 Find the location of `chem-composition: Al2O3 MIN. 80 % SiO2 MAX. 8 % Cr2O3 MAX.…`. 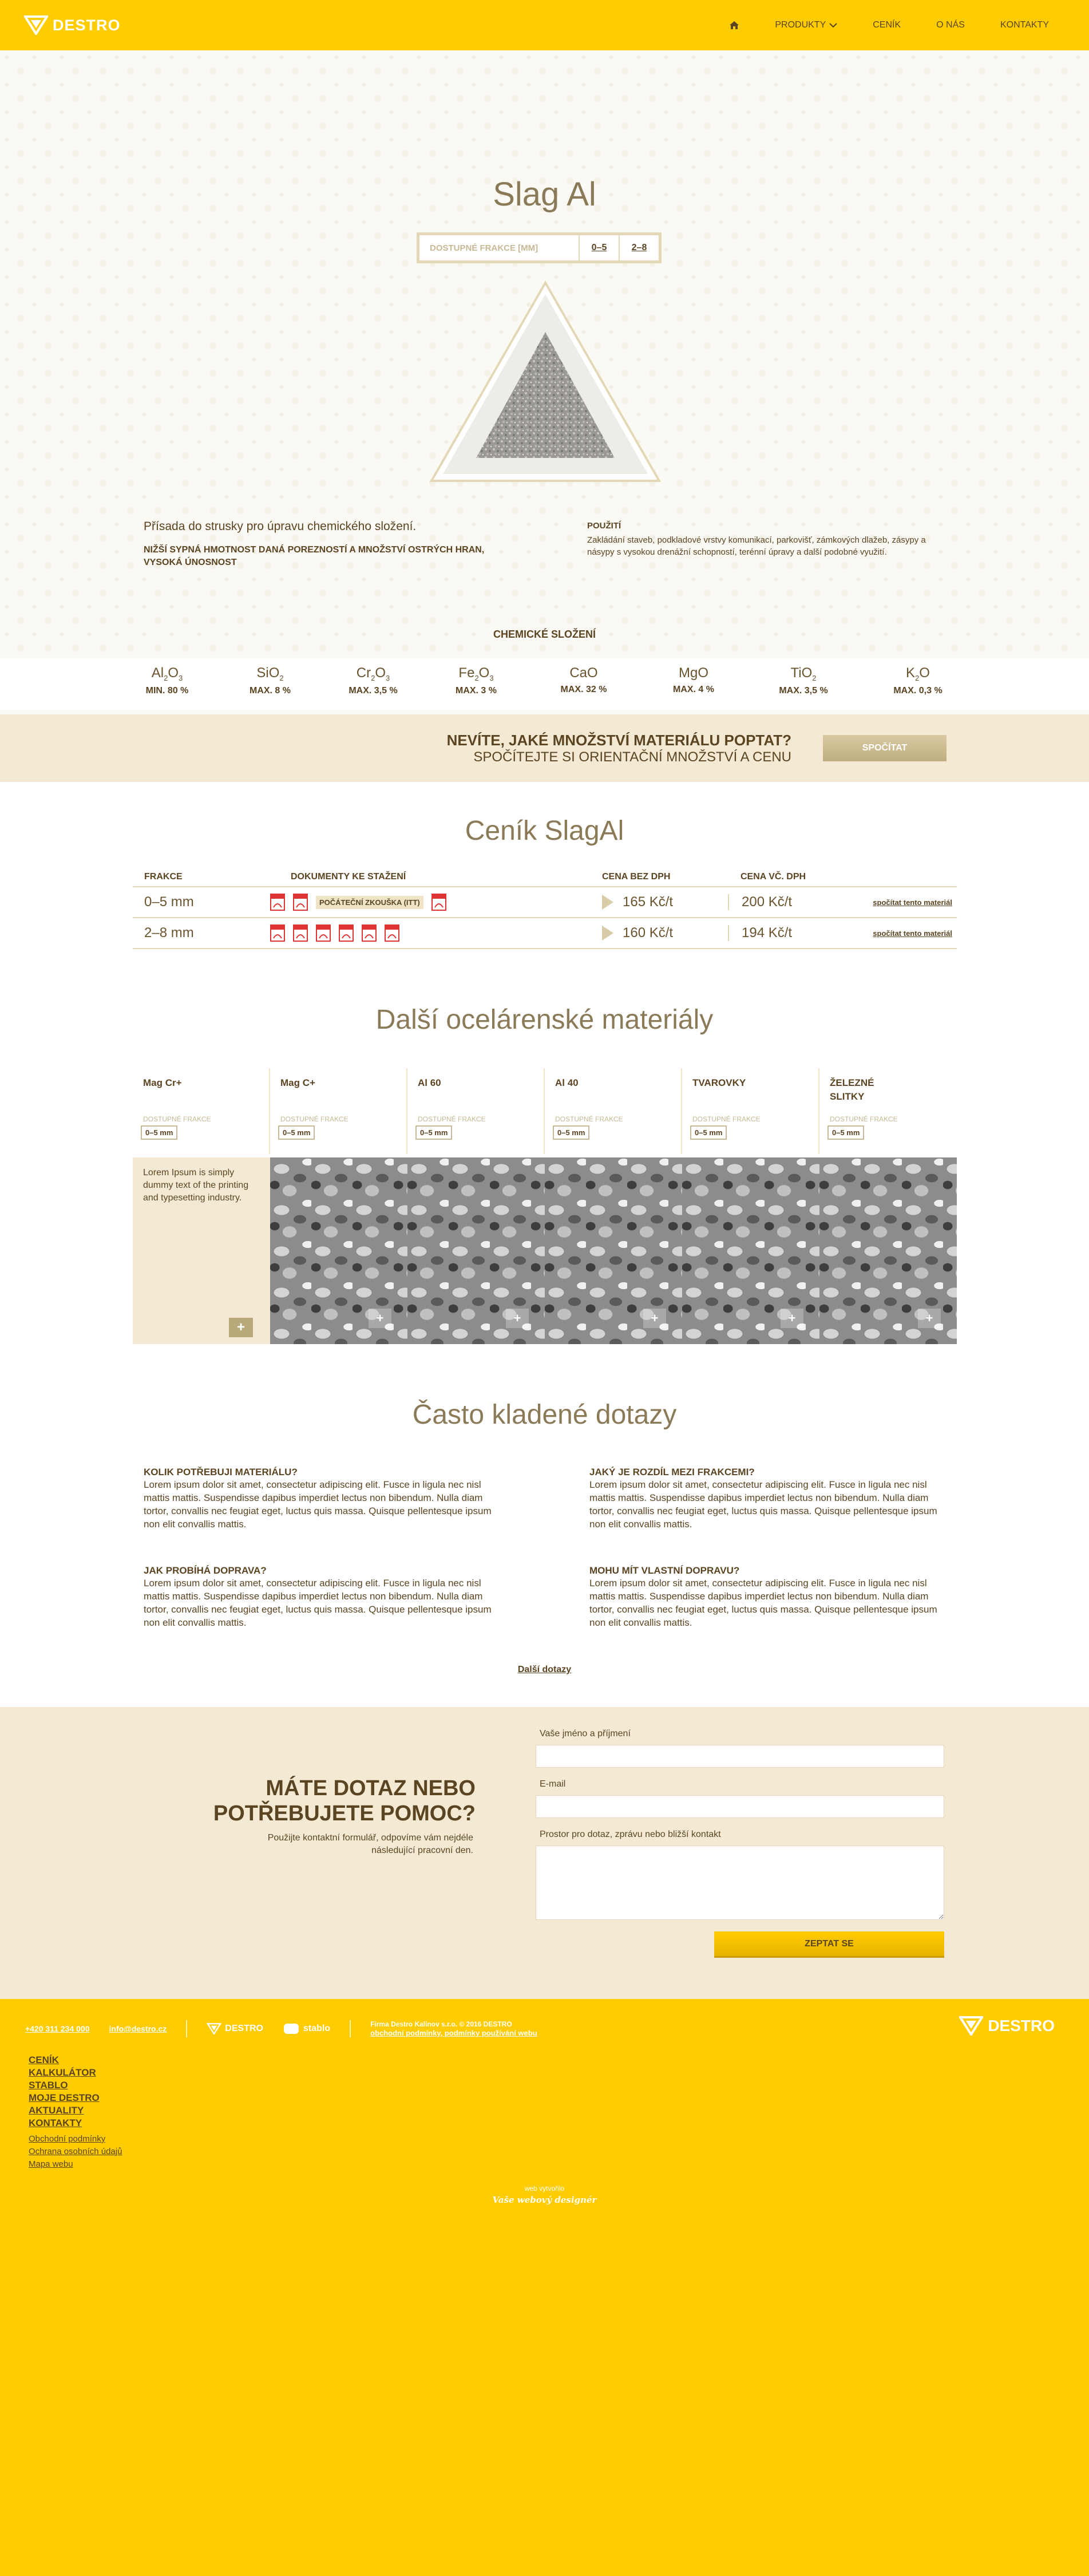

chem-composition: Al2O3 MIN. 80 % SiO2 MAX. 8 % Cr2O3 MAX.… is located at coordinates (544, 684).